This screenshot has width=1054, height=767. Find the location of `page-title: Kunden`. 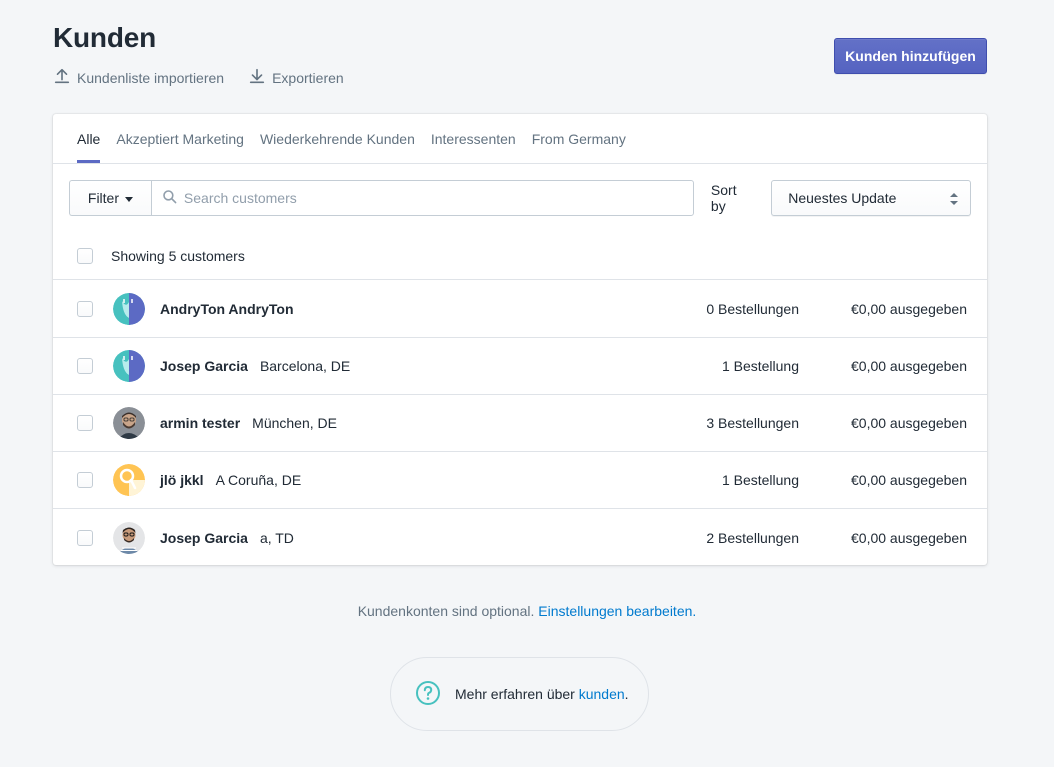

page-title: Kunden is located at coordinates (105, 37).